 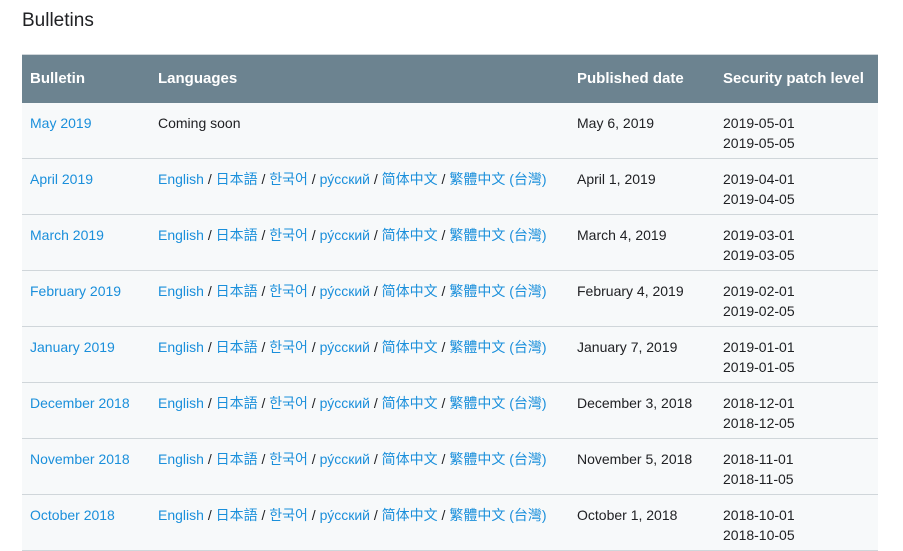 I want to click on patch-level-2: 2019-01-05, so click(x=759, y=367).